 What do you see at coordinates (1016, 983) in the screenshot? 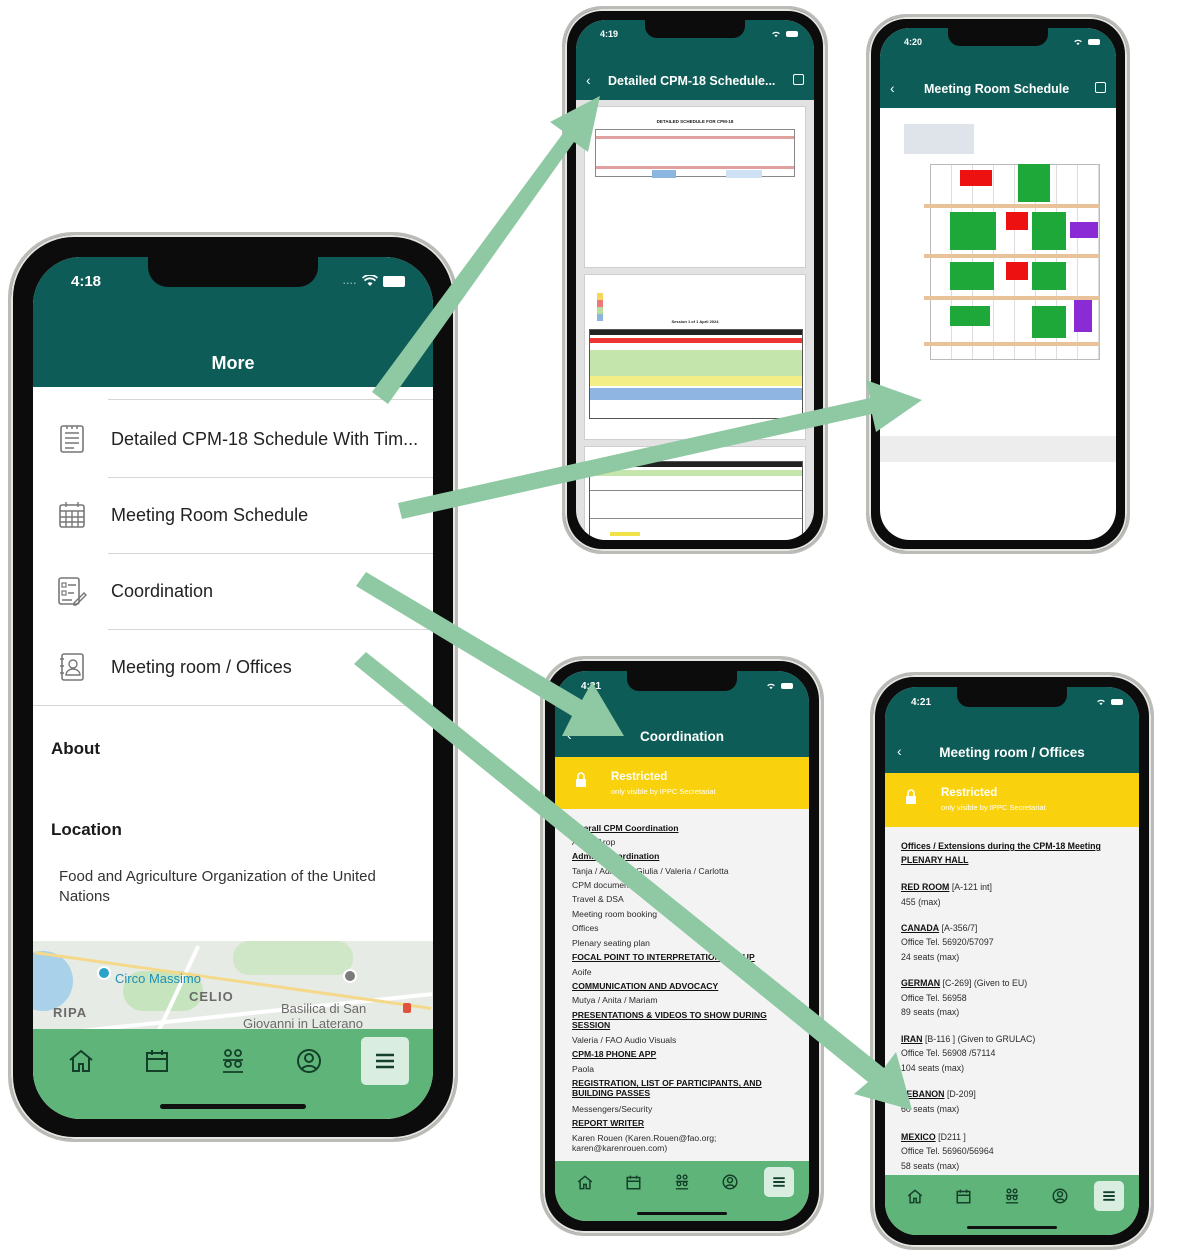
I see `room-entry: GERMAN [C-269] (Given to EU)` at bounding box center [1016, 983].